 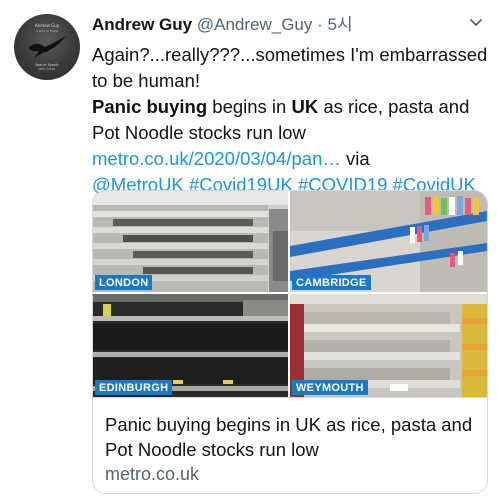 I want to click on svg-text: A Bird In Flight, so click(x=47, y=31).